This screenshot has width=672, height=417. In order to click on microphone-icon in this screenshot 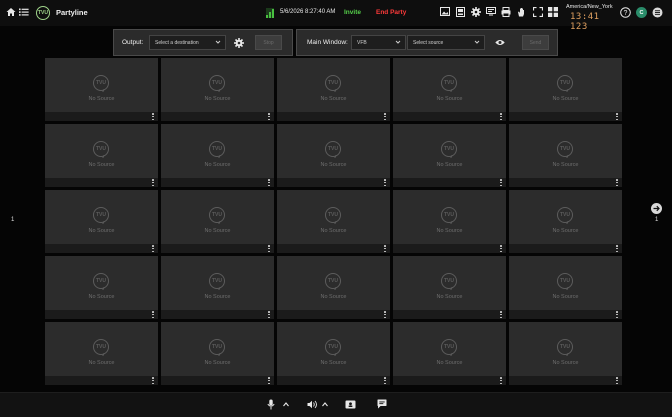, I will do `click(271, 404)`.